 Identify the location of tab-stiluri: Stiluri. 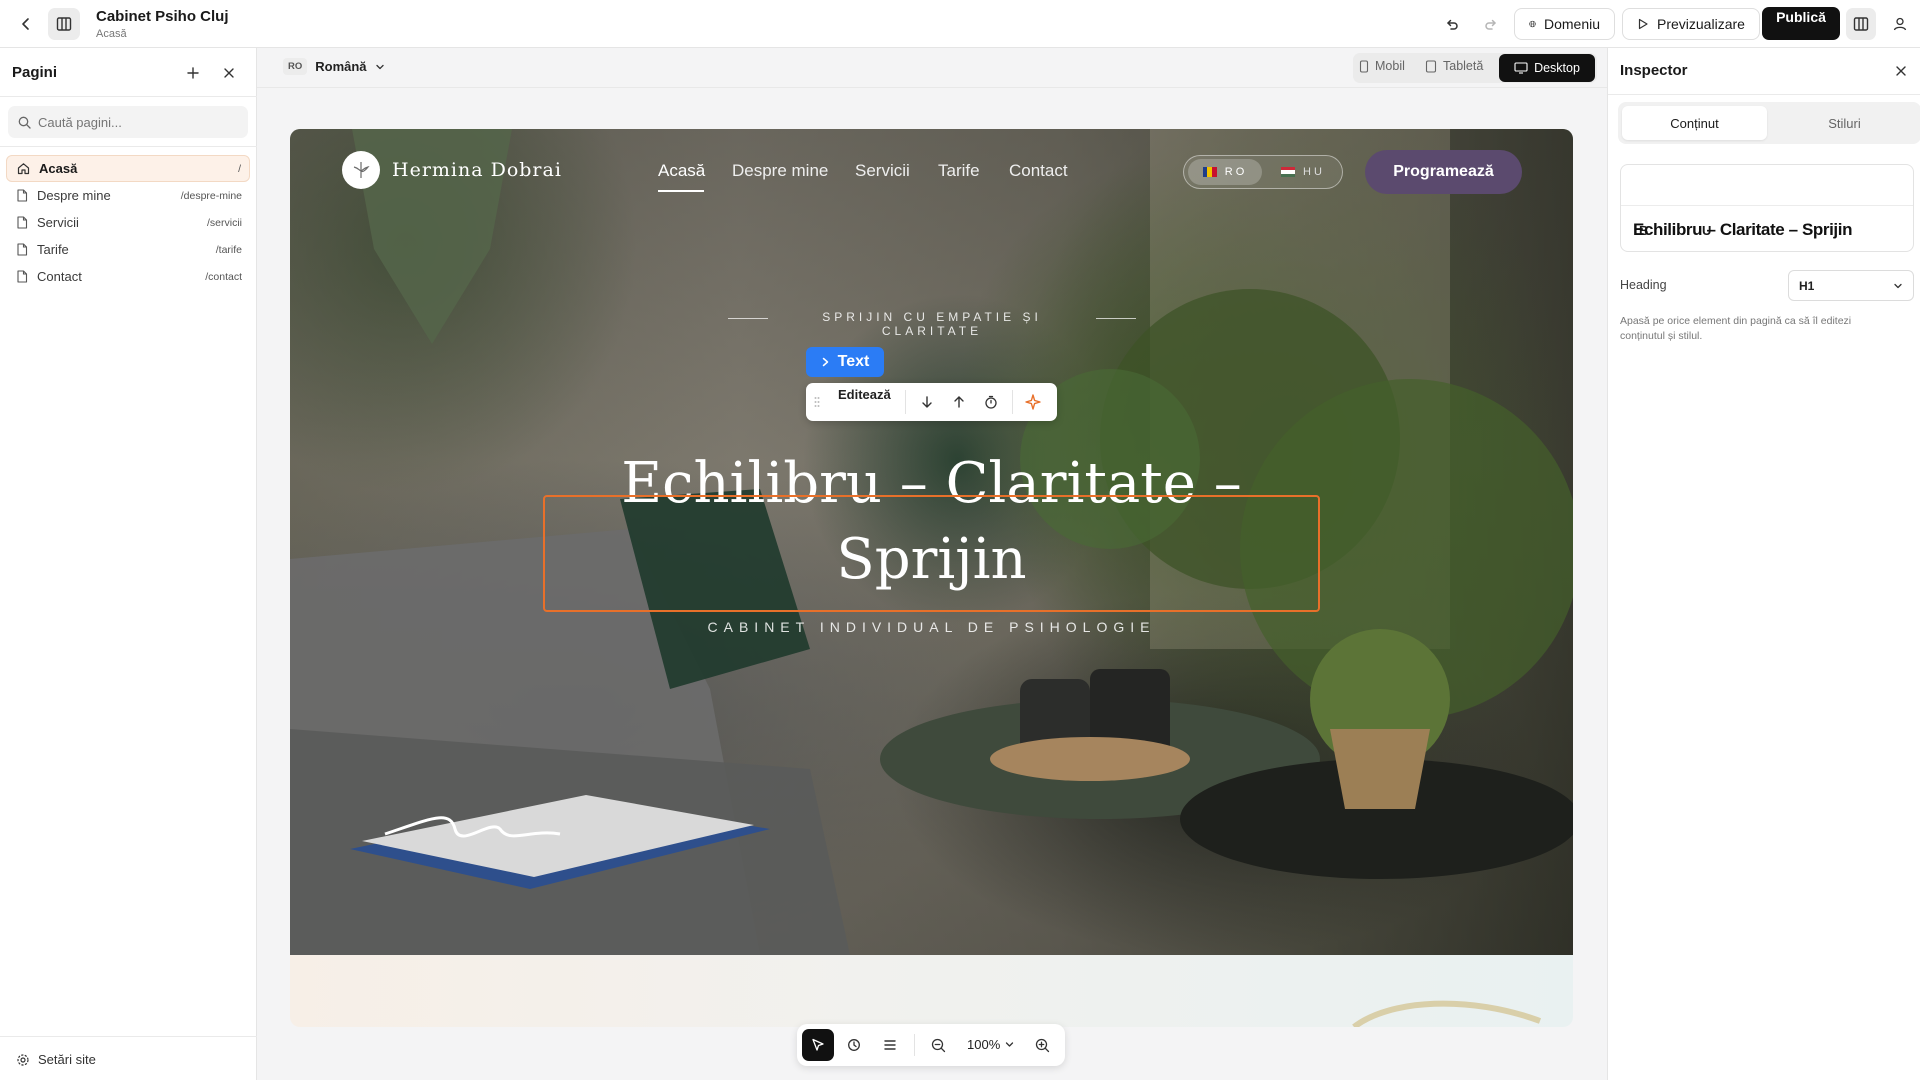
(1844, 123).